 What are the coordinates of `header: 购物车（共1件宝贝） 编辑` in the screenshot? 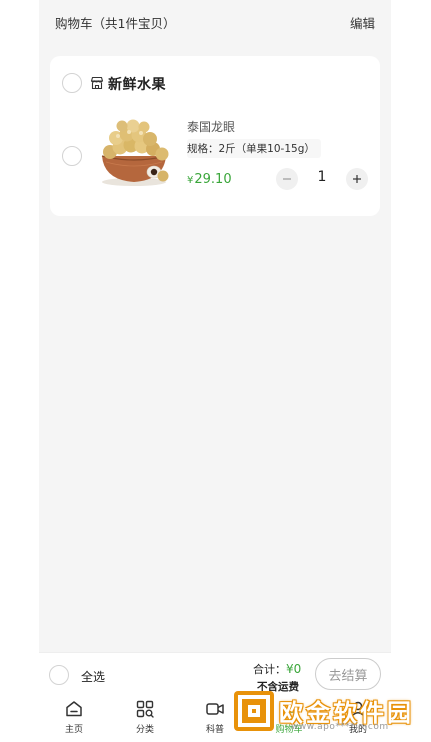 It's located at (215, 23).